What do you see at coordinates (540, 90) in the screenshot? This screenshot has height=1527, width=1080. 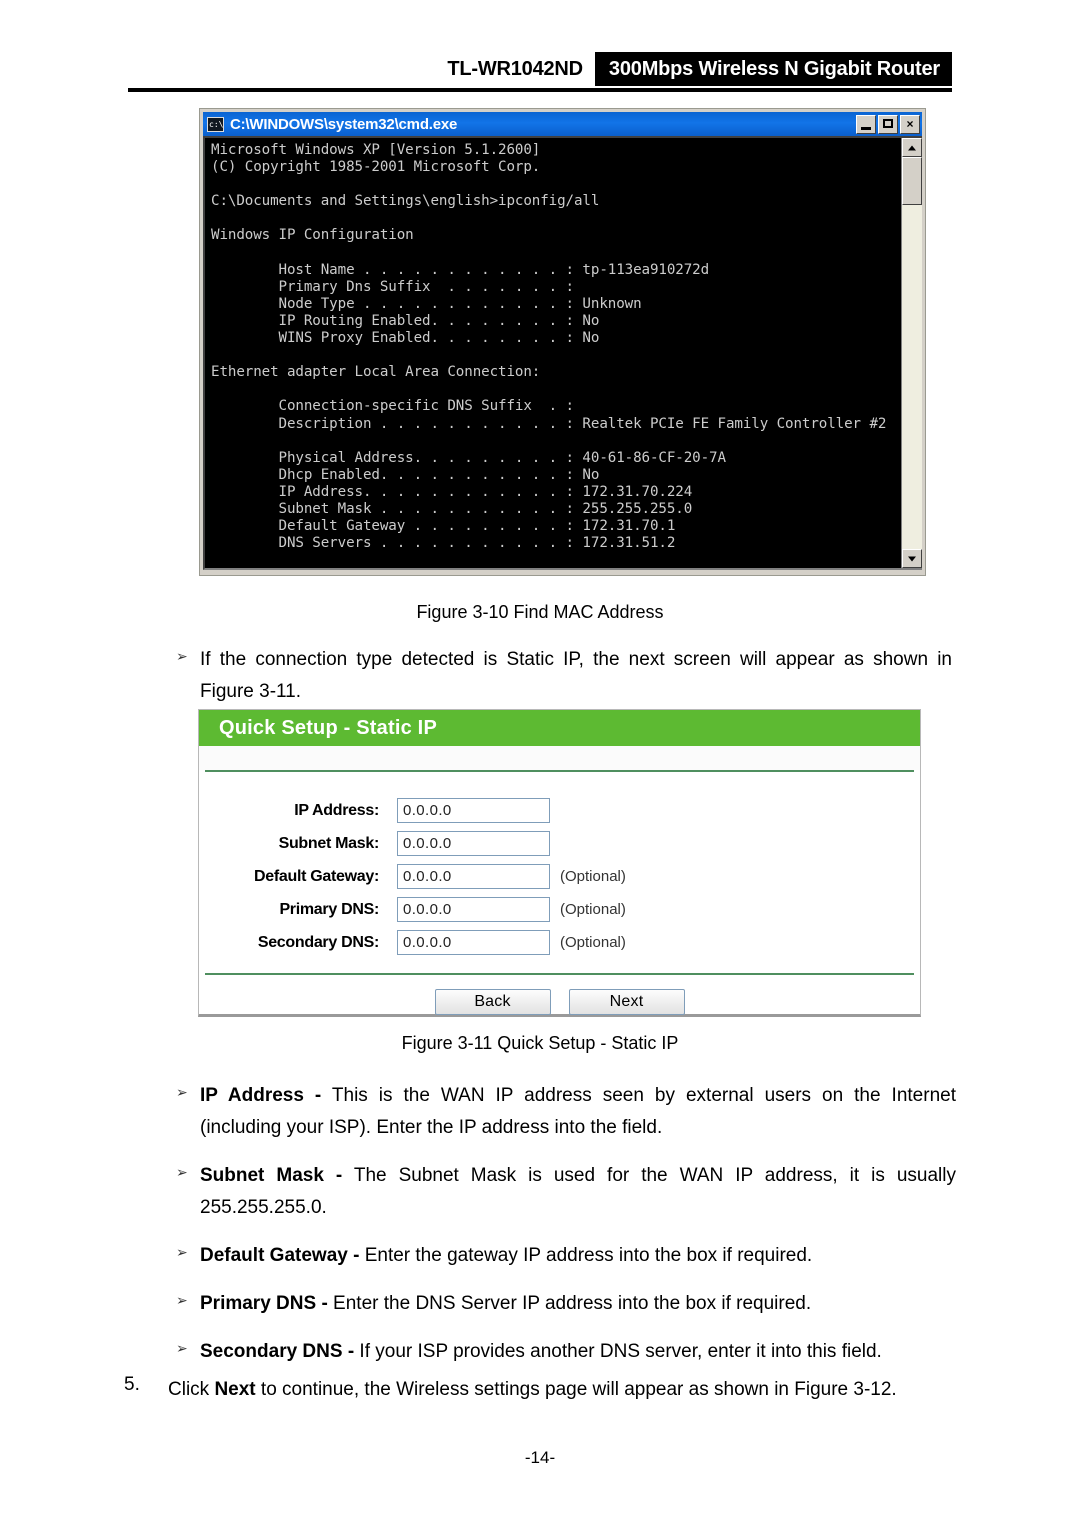 I see `header-rule` at bounding box center [540, 90].